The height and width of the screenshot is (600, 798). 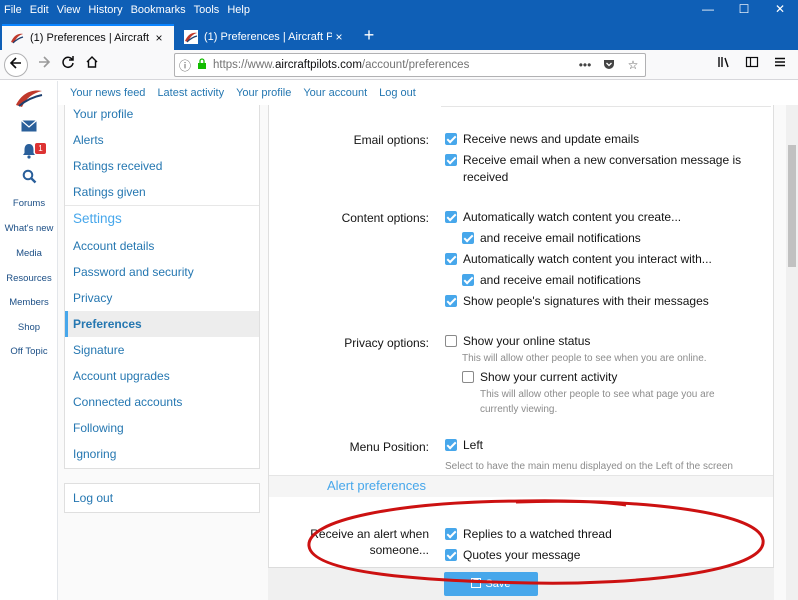 I want to click on search-icon, so click(x=29, y=178).